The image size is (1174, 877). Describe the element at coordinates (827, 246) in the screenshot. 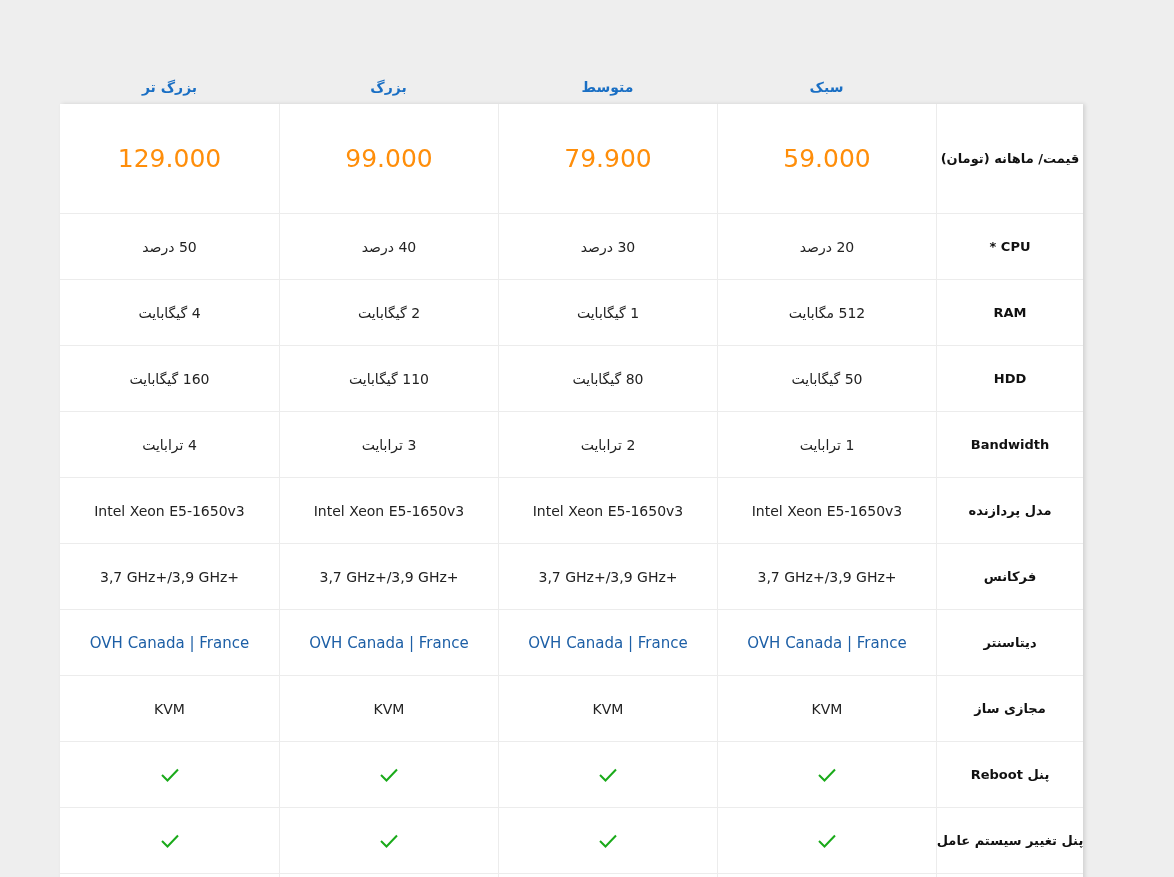

I see `table-cell: 20 درصد` at that location.